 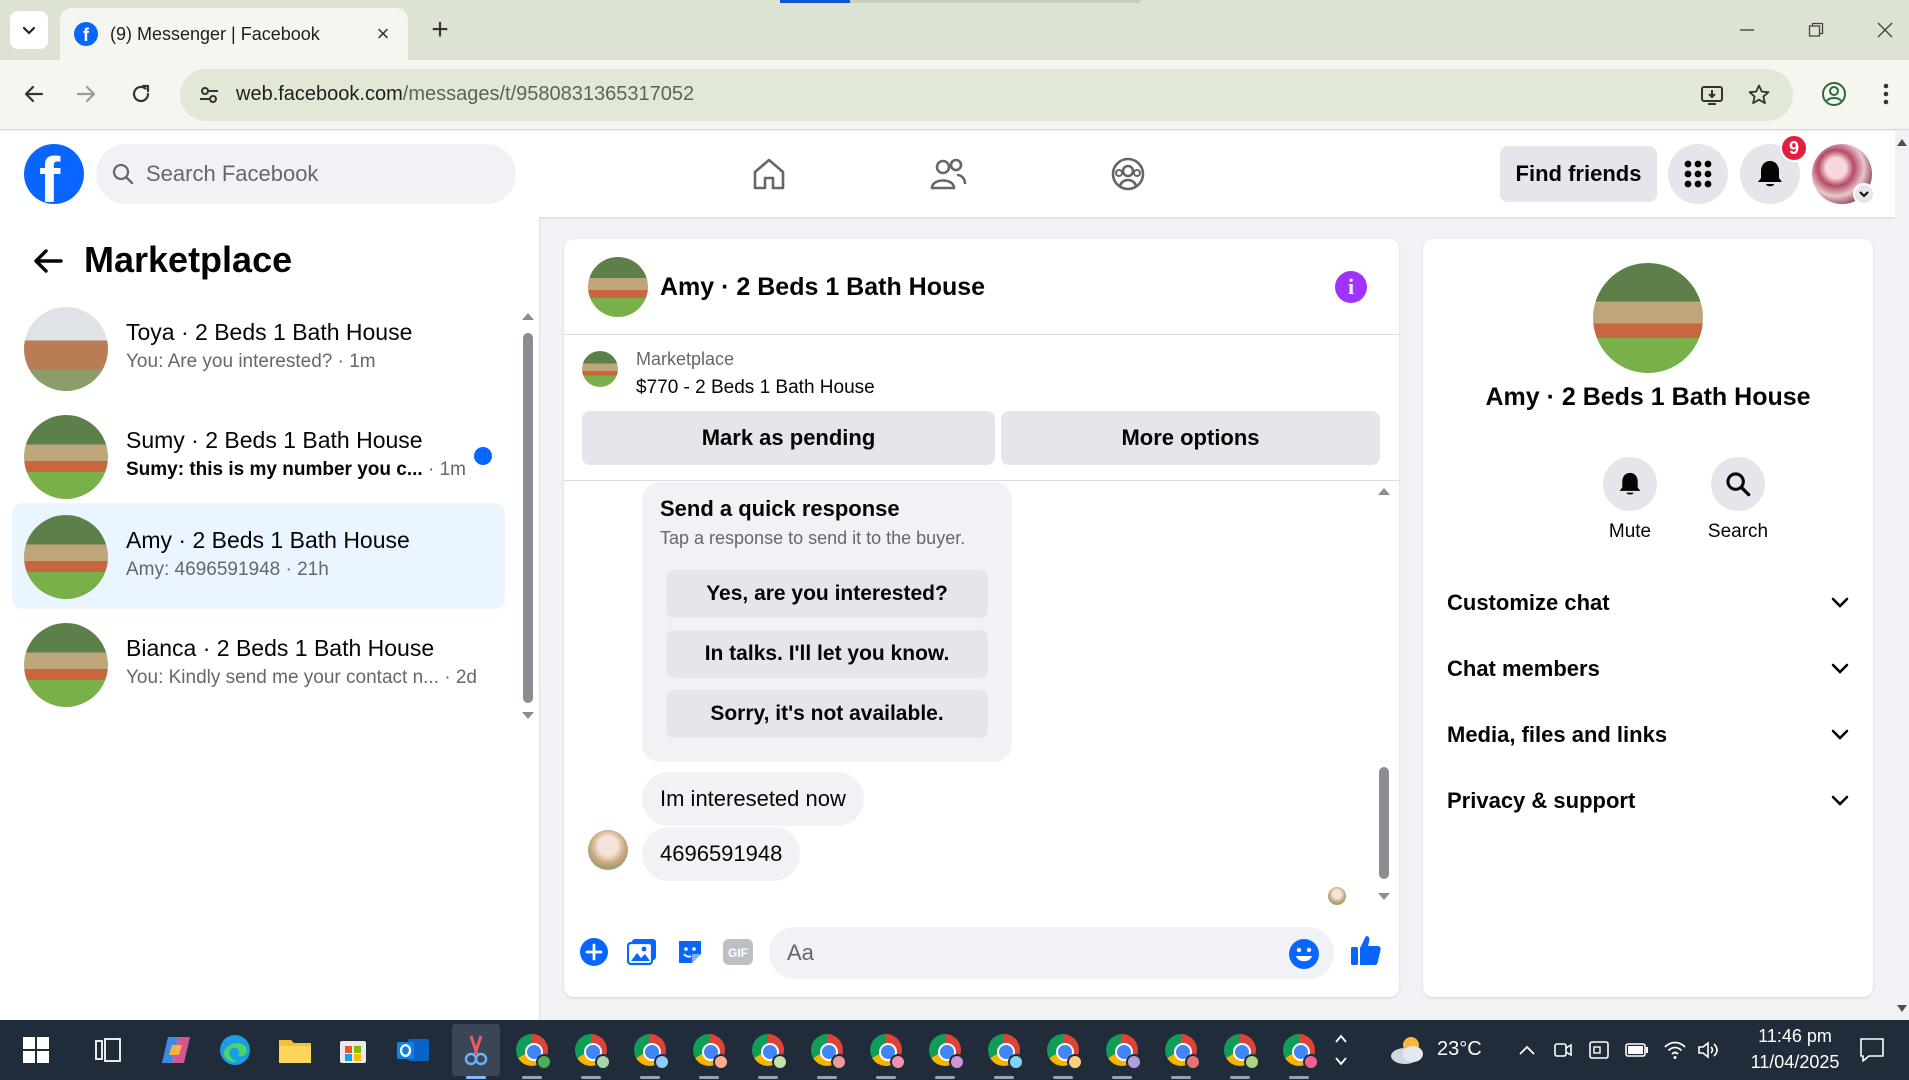 I want to click on taskbar-overflow-button, so click(x=1341, y=1050).